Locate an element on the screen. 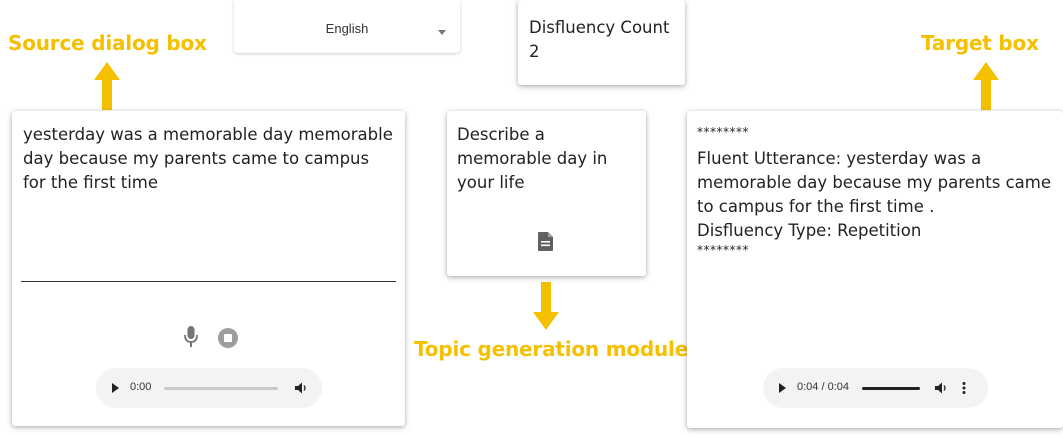 Image resolution: width=1063 pixels, height=435 pixels. stop-icon is located at coordinates (228, 338).